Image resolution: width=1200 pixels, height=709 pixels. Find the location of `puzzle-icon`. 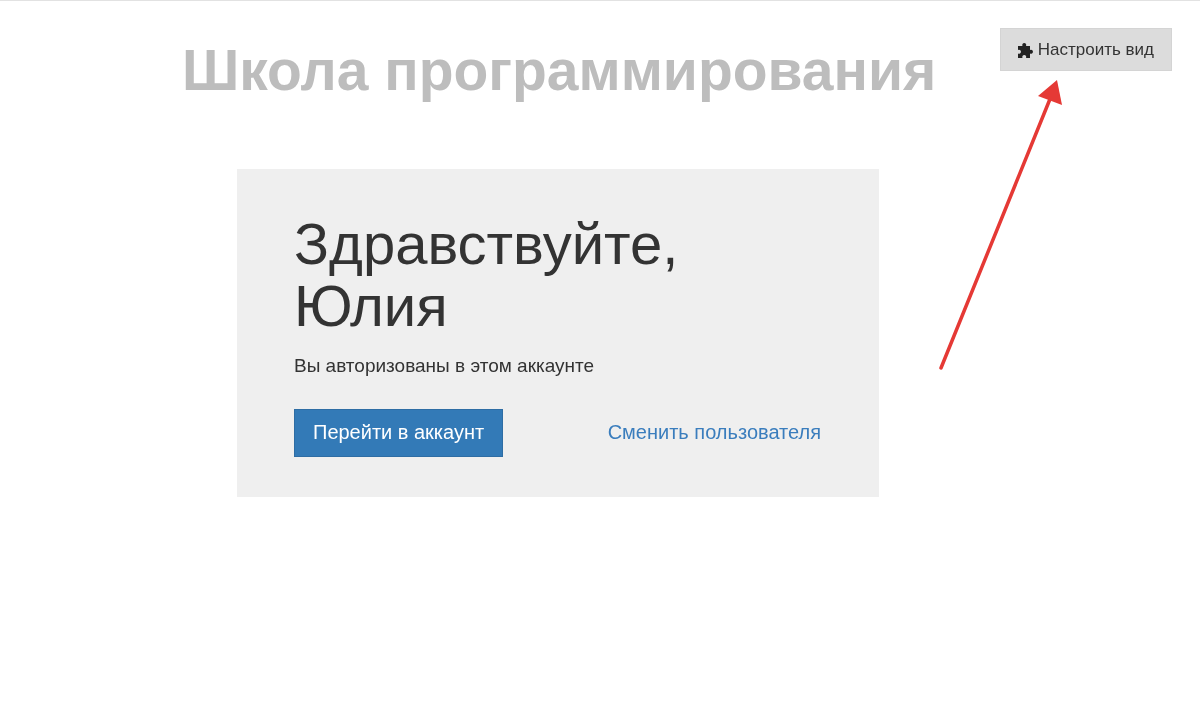

puzzle-icon is located at coordinates (1025, 49).